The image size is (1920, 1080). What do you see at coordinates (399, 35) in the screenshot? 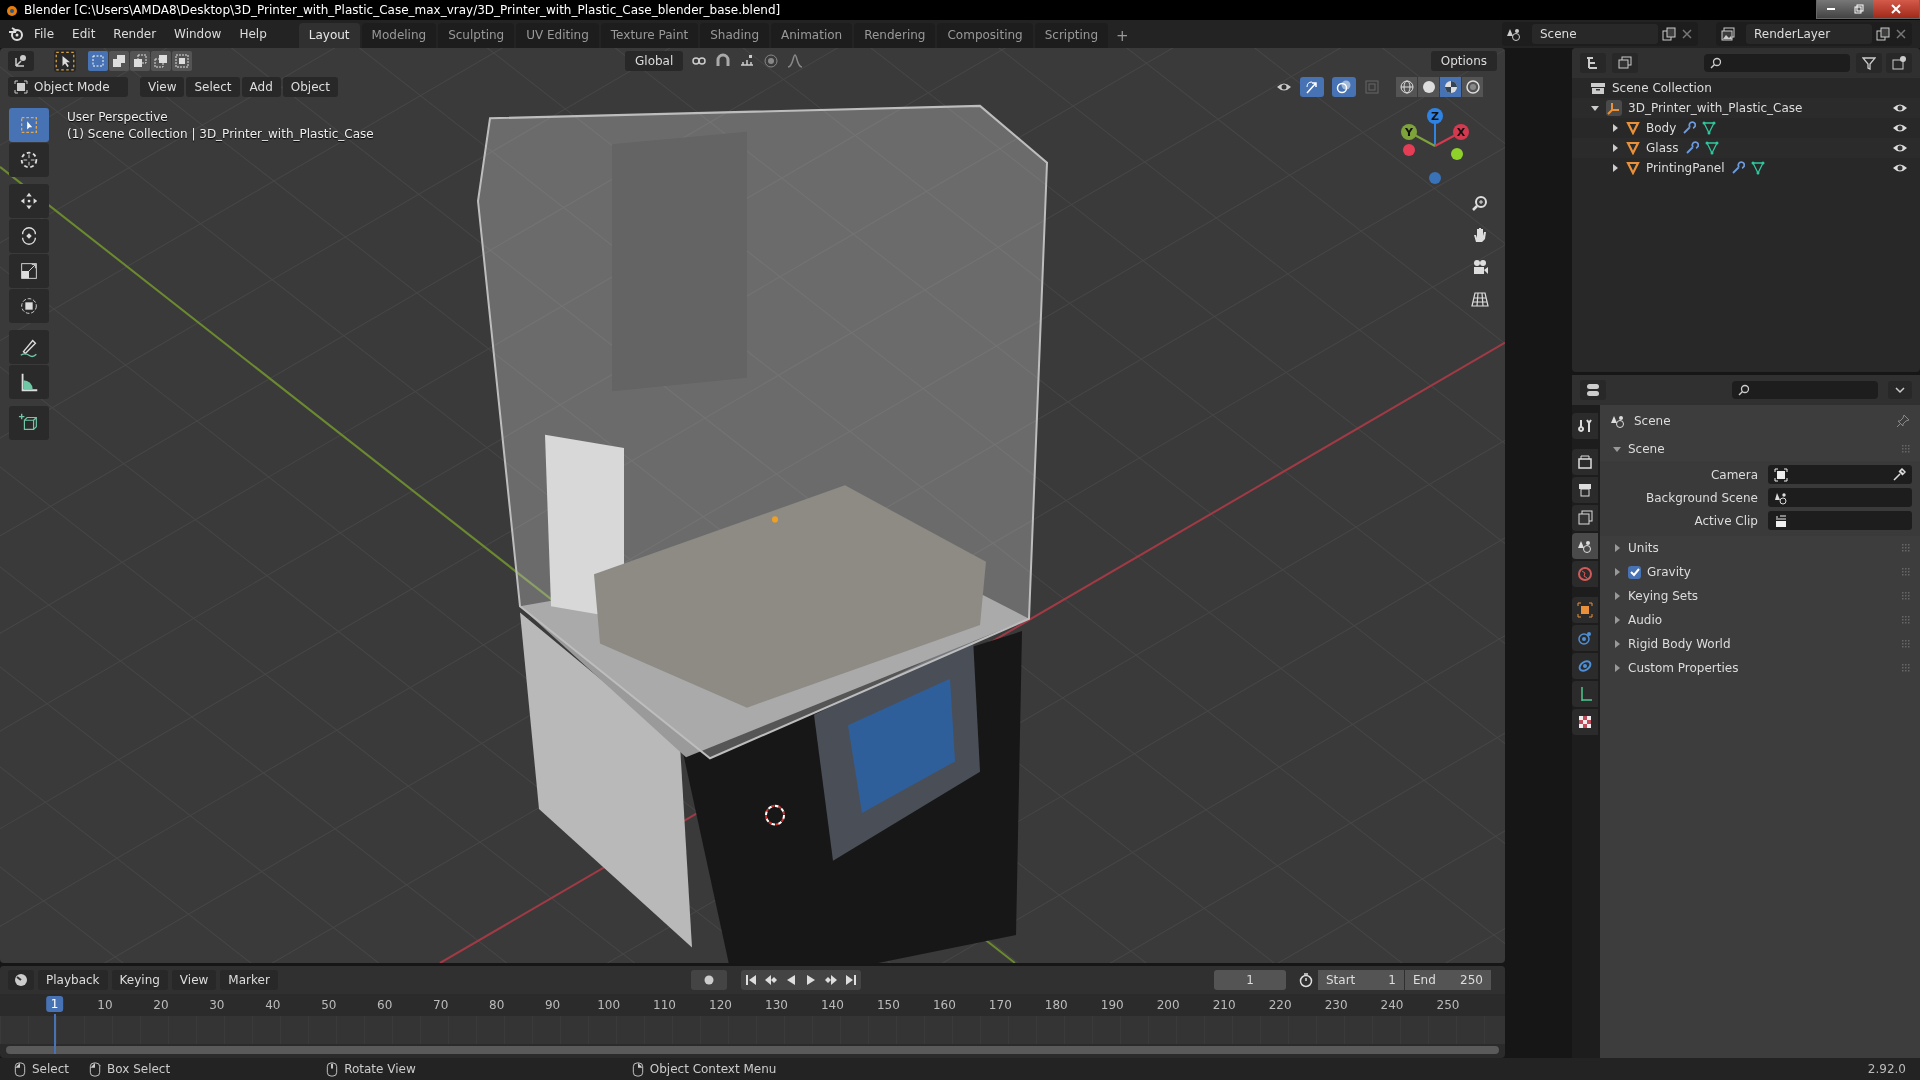
I see `workspace-tab: Modeling` at bounding box center [399, 35].